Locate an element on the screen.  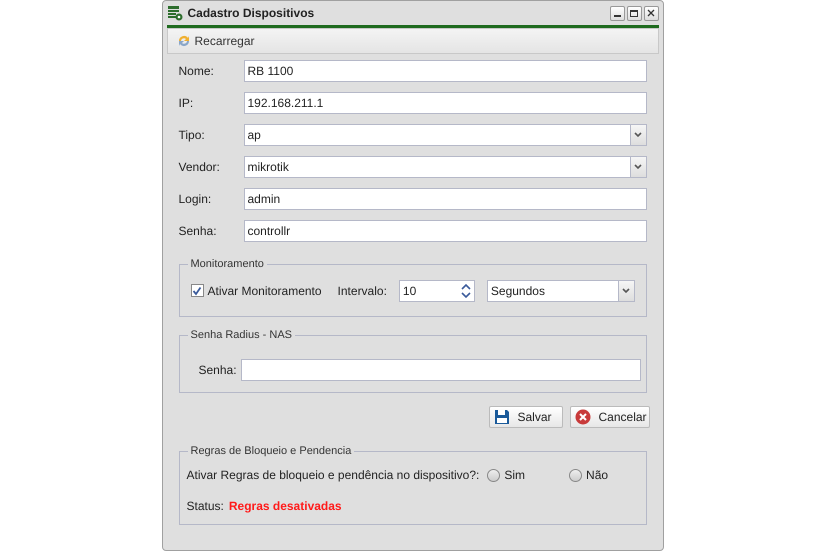
status-value: Regras desativadas is located at coordinates (285, 506).